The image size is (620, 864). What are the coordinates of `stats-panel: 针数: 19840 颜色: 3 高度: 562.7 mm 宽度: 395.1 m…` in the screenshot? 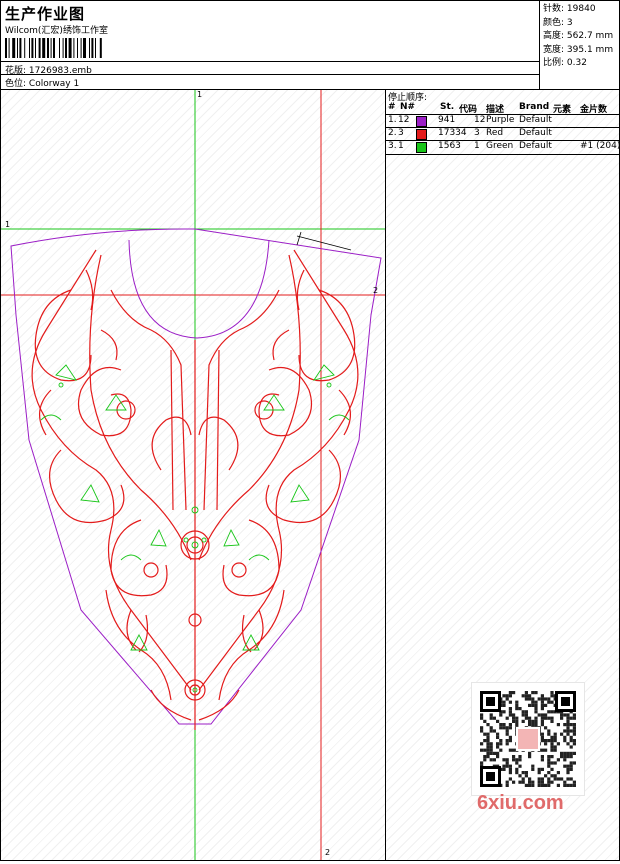 It's located at (579, 45).